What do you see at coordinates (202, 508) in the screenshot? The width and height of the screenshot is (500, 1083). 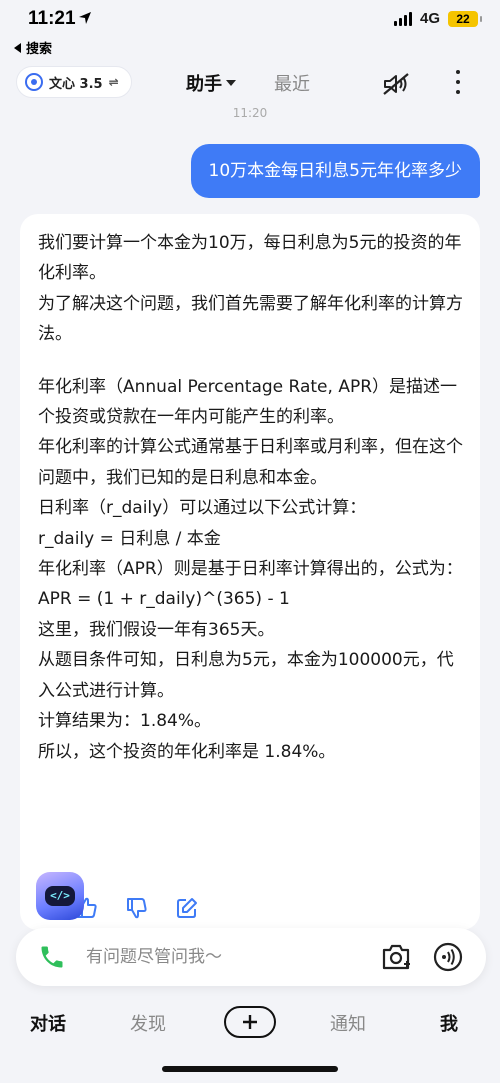 I see `reply-paragraph: 日利率（r_daily）可以通过以下公式计算：` at bounding box center [202, 508].